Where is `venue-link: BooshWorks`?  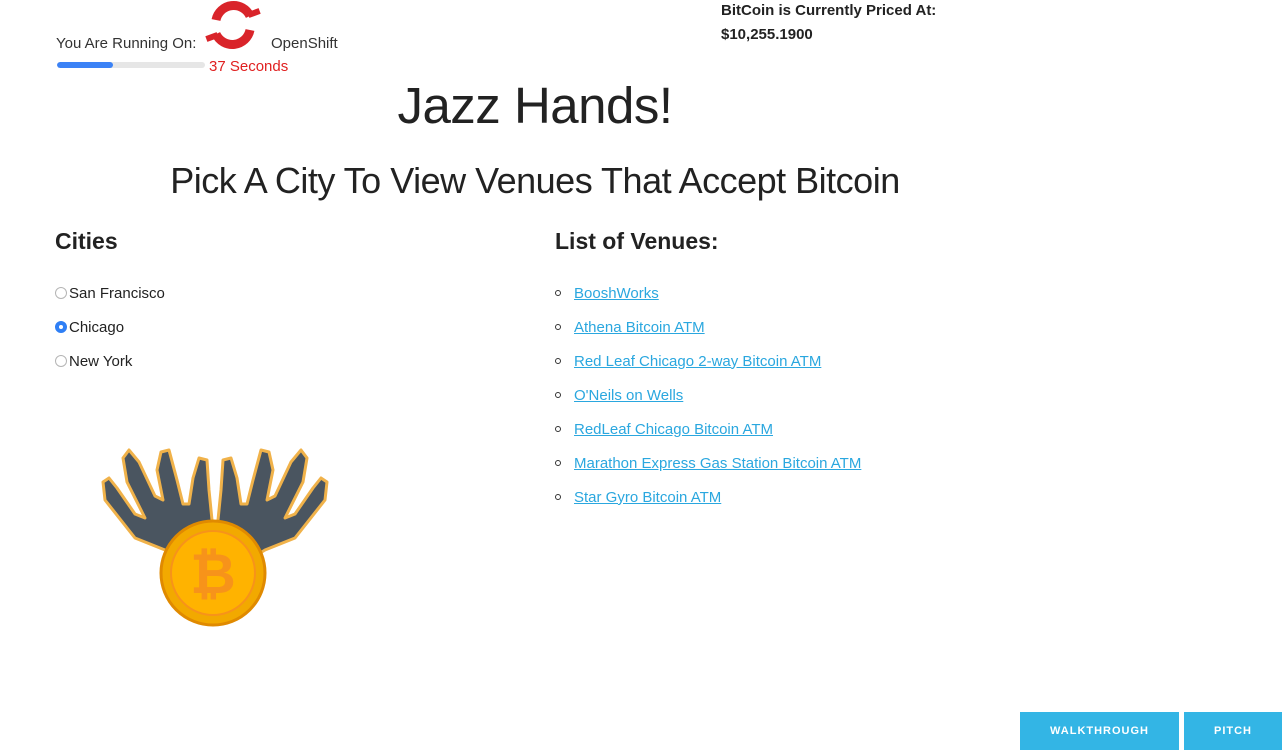
venue-link: BooshWorks is located at coordinates (616, 293).